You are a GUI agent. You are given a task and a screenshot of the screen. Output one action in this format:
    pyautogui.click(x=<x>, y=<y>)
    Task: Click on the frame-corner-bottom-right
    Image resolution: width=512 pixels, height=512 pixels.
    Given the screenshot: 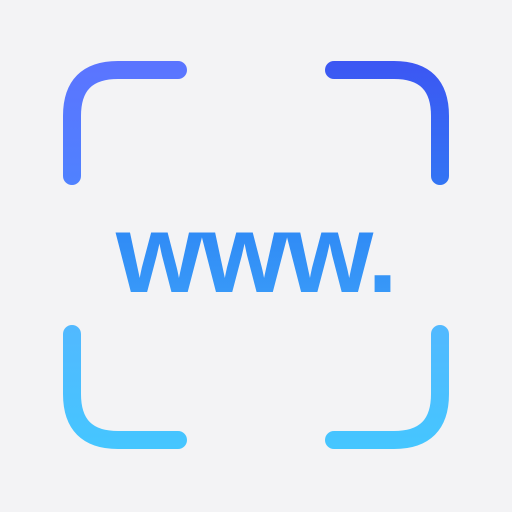 What is the action you would take?
    pyautogui.click(x=387, y=387)
    